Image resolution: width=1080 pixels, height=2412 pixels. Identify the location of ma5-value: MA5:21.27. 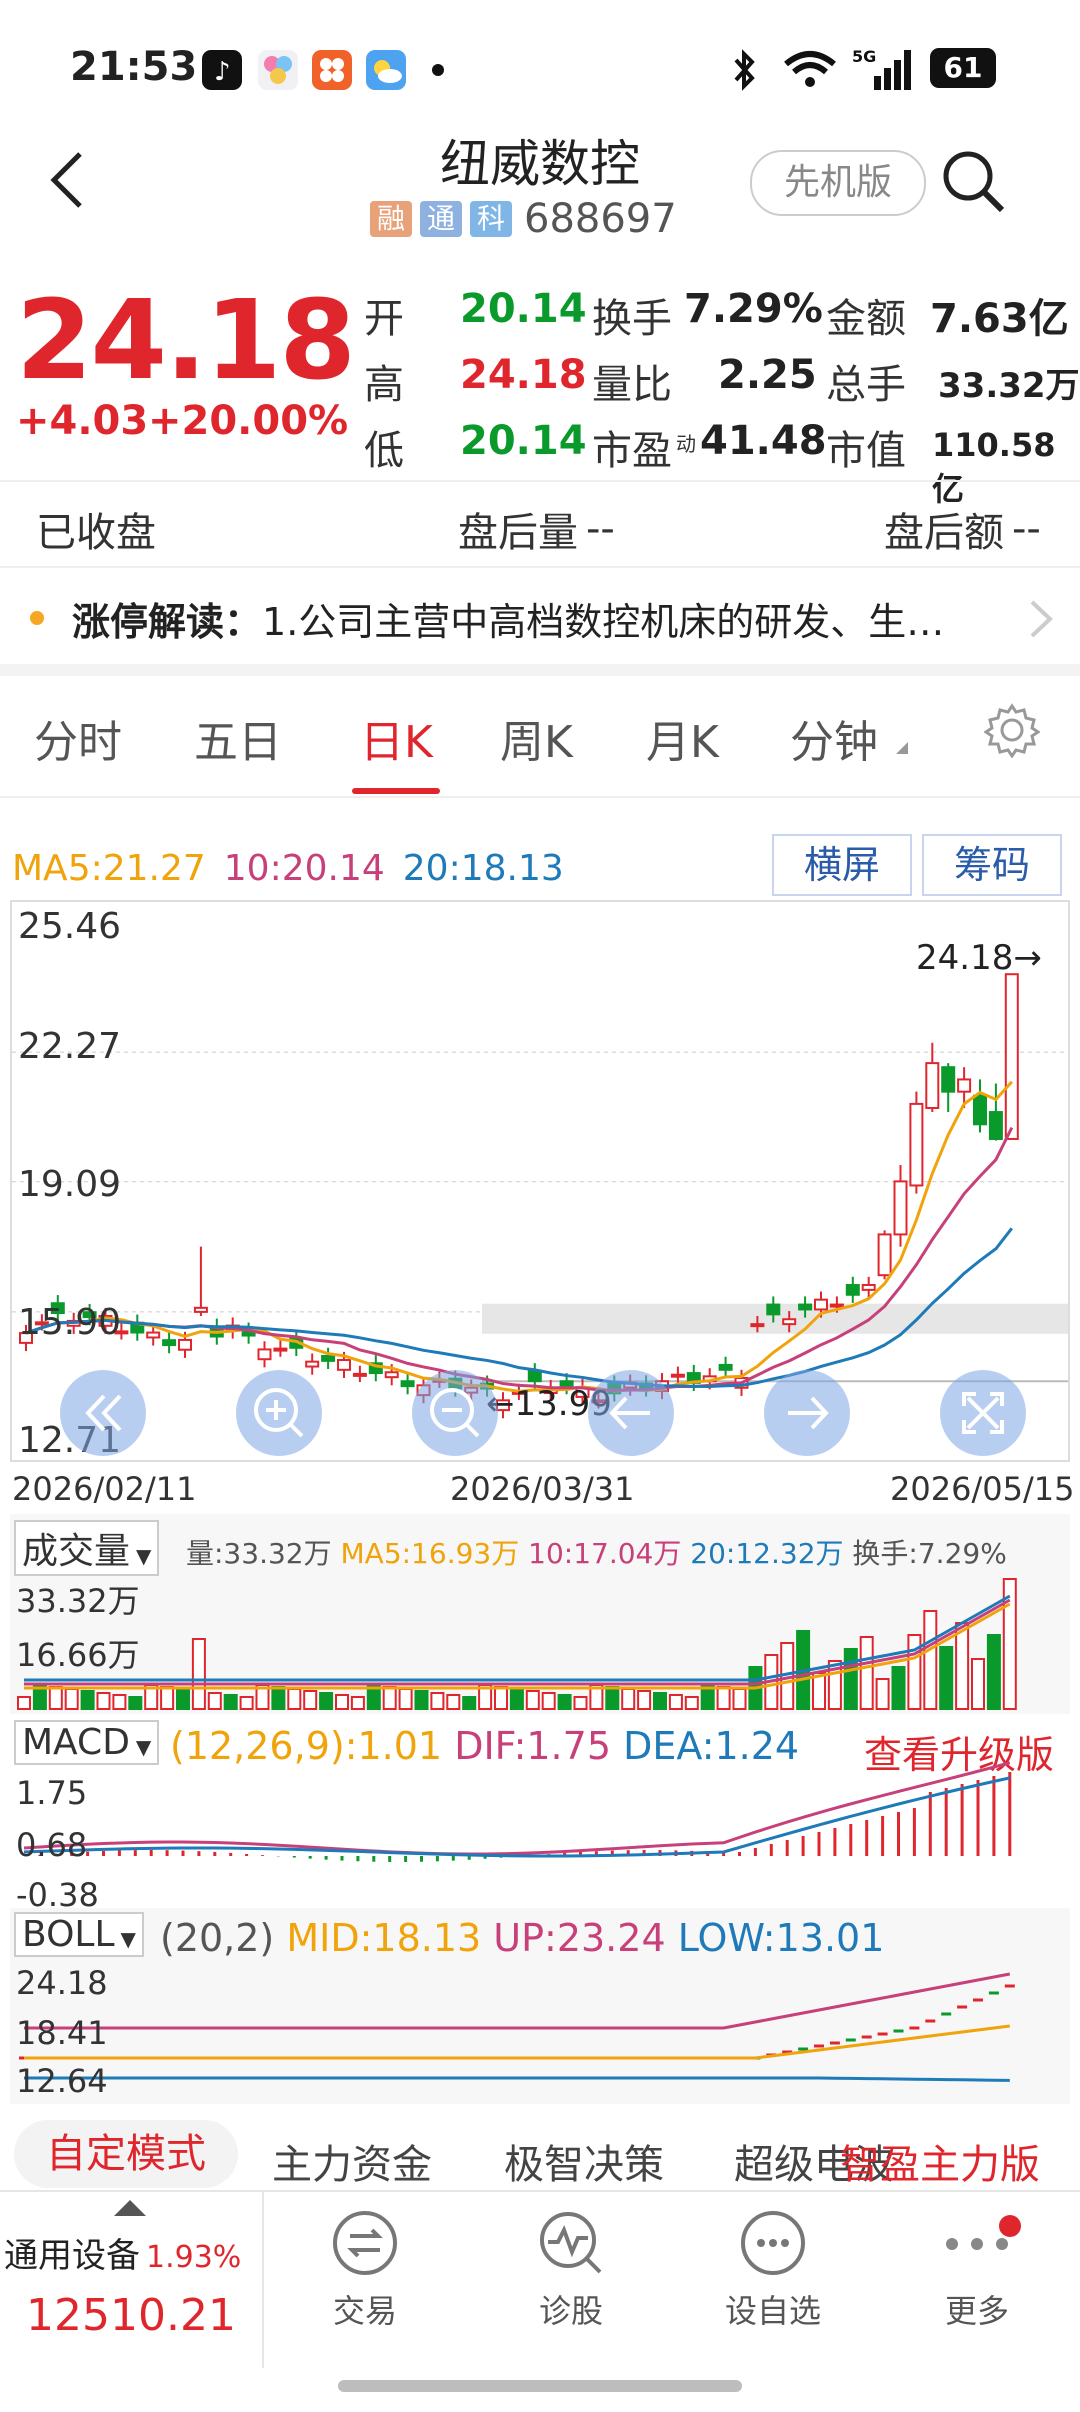
(109, 868).